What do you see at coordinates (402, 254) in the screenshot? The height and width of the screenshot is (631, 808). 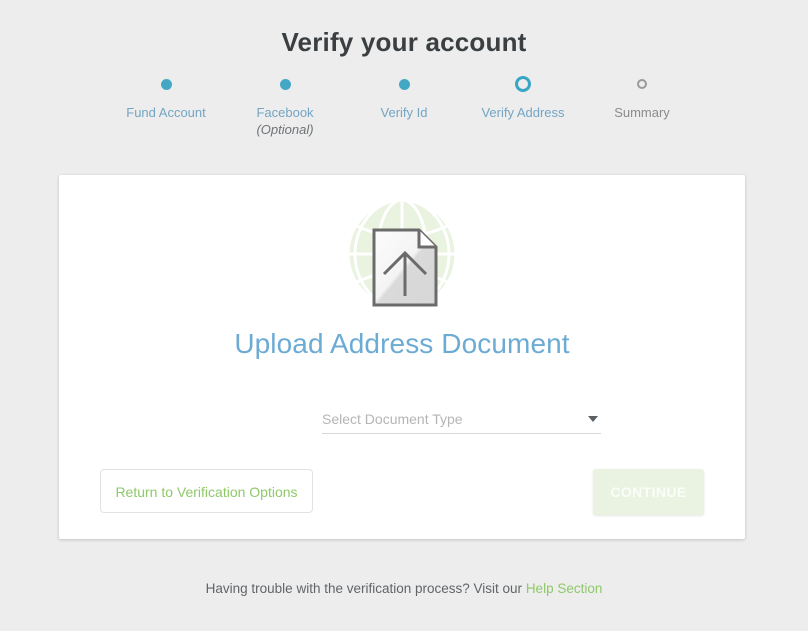 I see `upload-document-globe-illustration` at bounding box center [402, 254].